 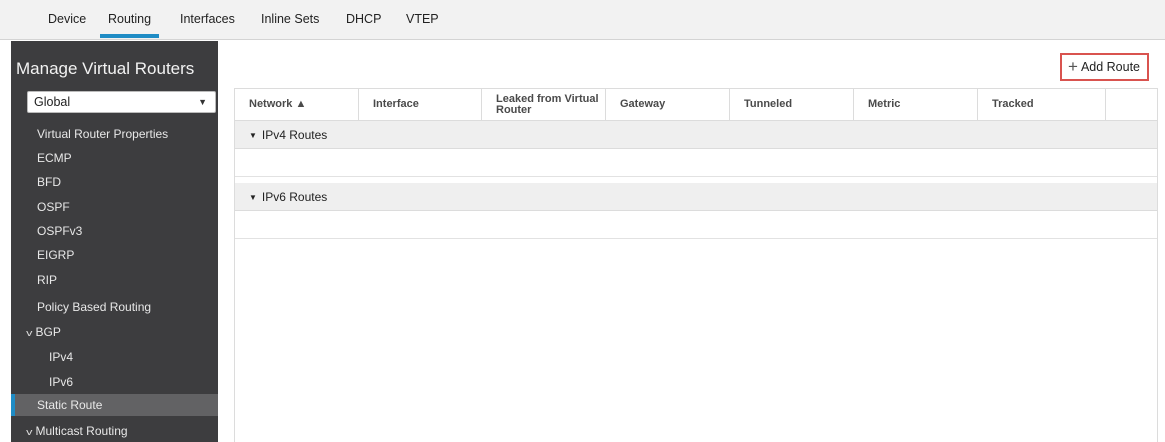 I want to click on plus-icon: +, so click(x=1073, y=66).